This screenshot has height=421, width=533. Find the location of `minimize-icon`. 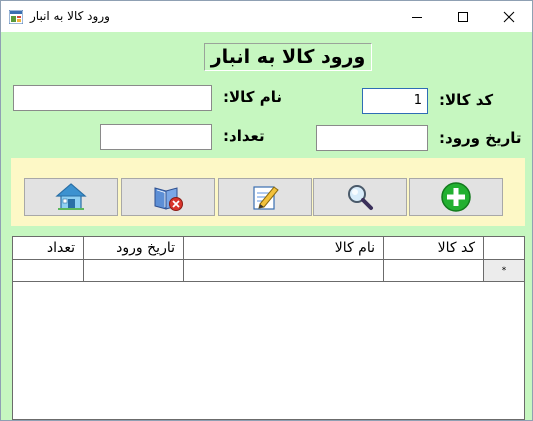

minimize-icon is located at coordinates (417, 17).